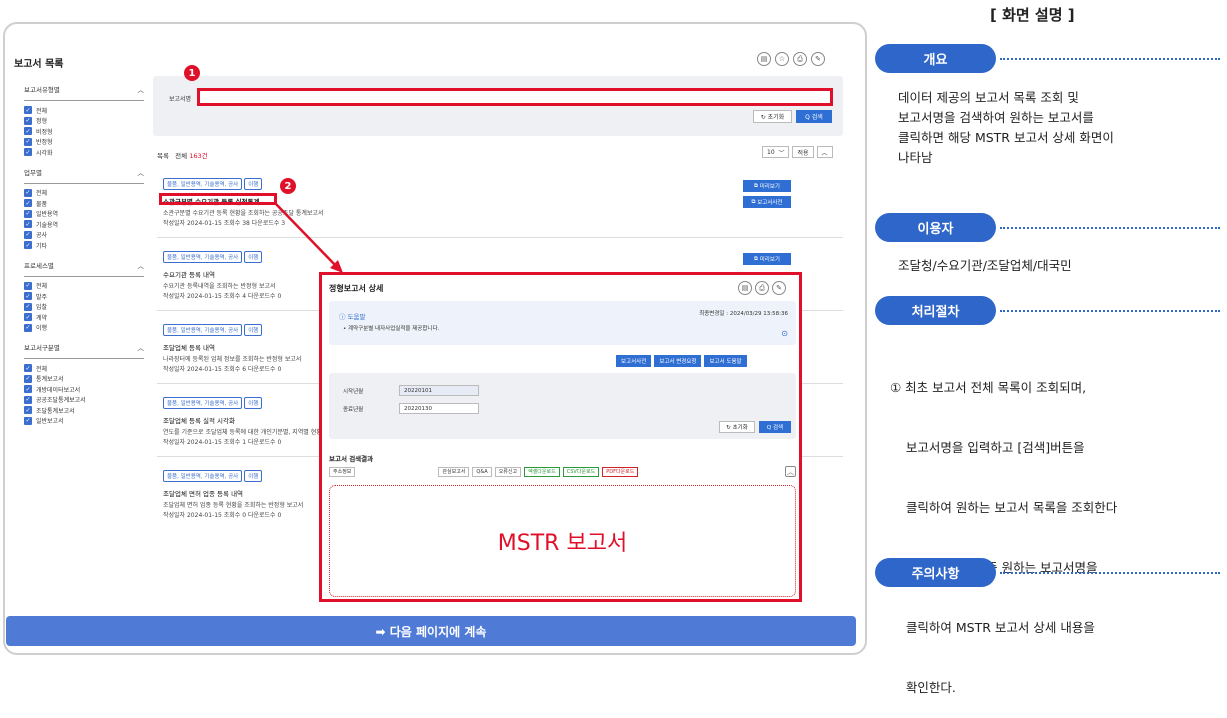  Describe the element at coordinates (439, 408) in the screenshot. I see `end-month-input: 20220130` at that location.